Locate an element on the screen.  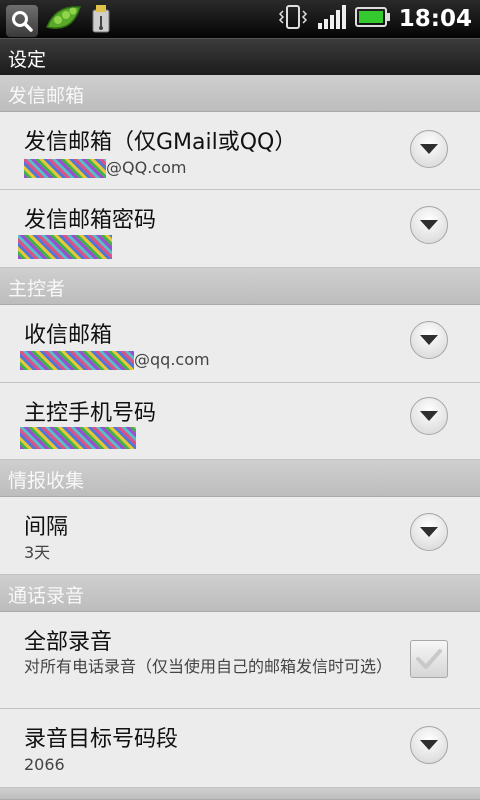
email-domain: @QQ.com is located at coordinates (146, 167).